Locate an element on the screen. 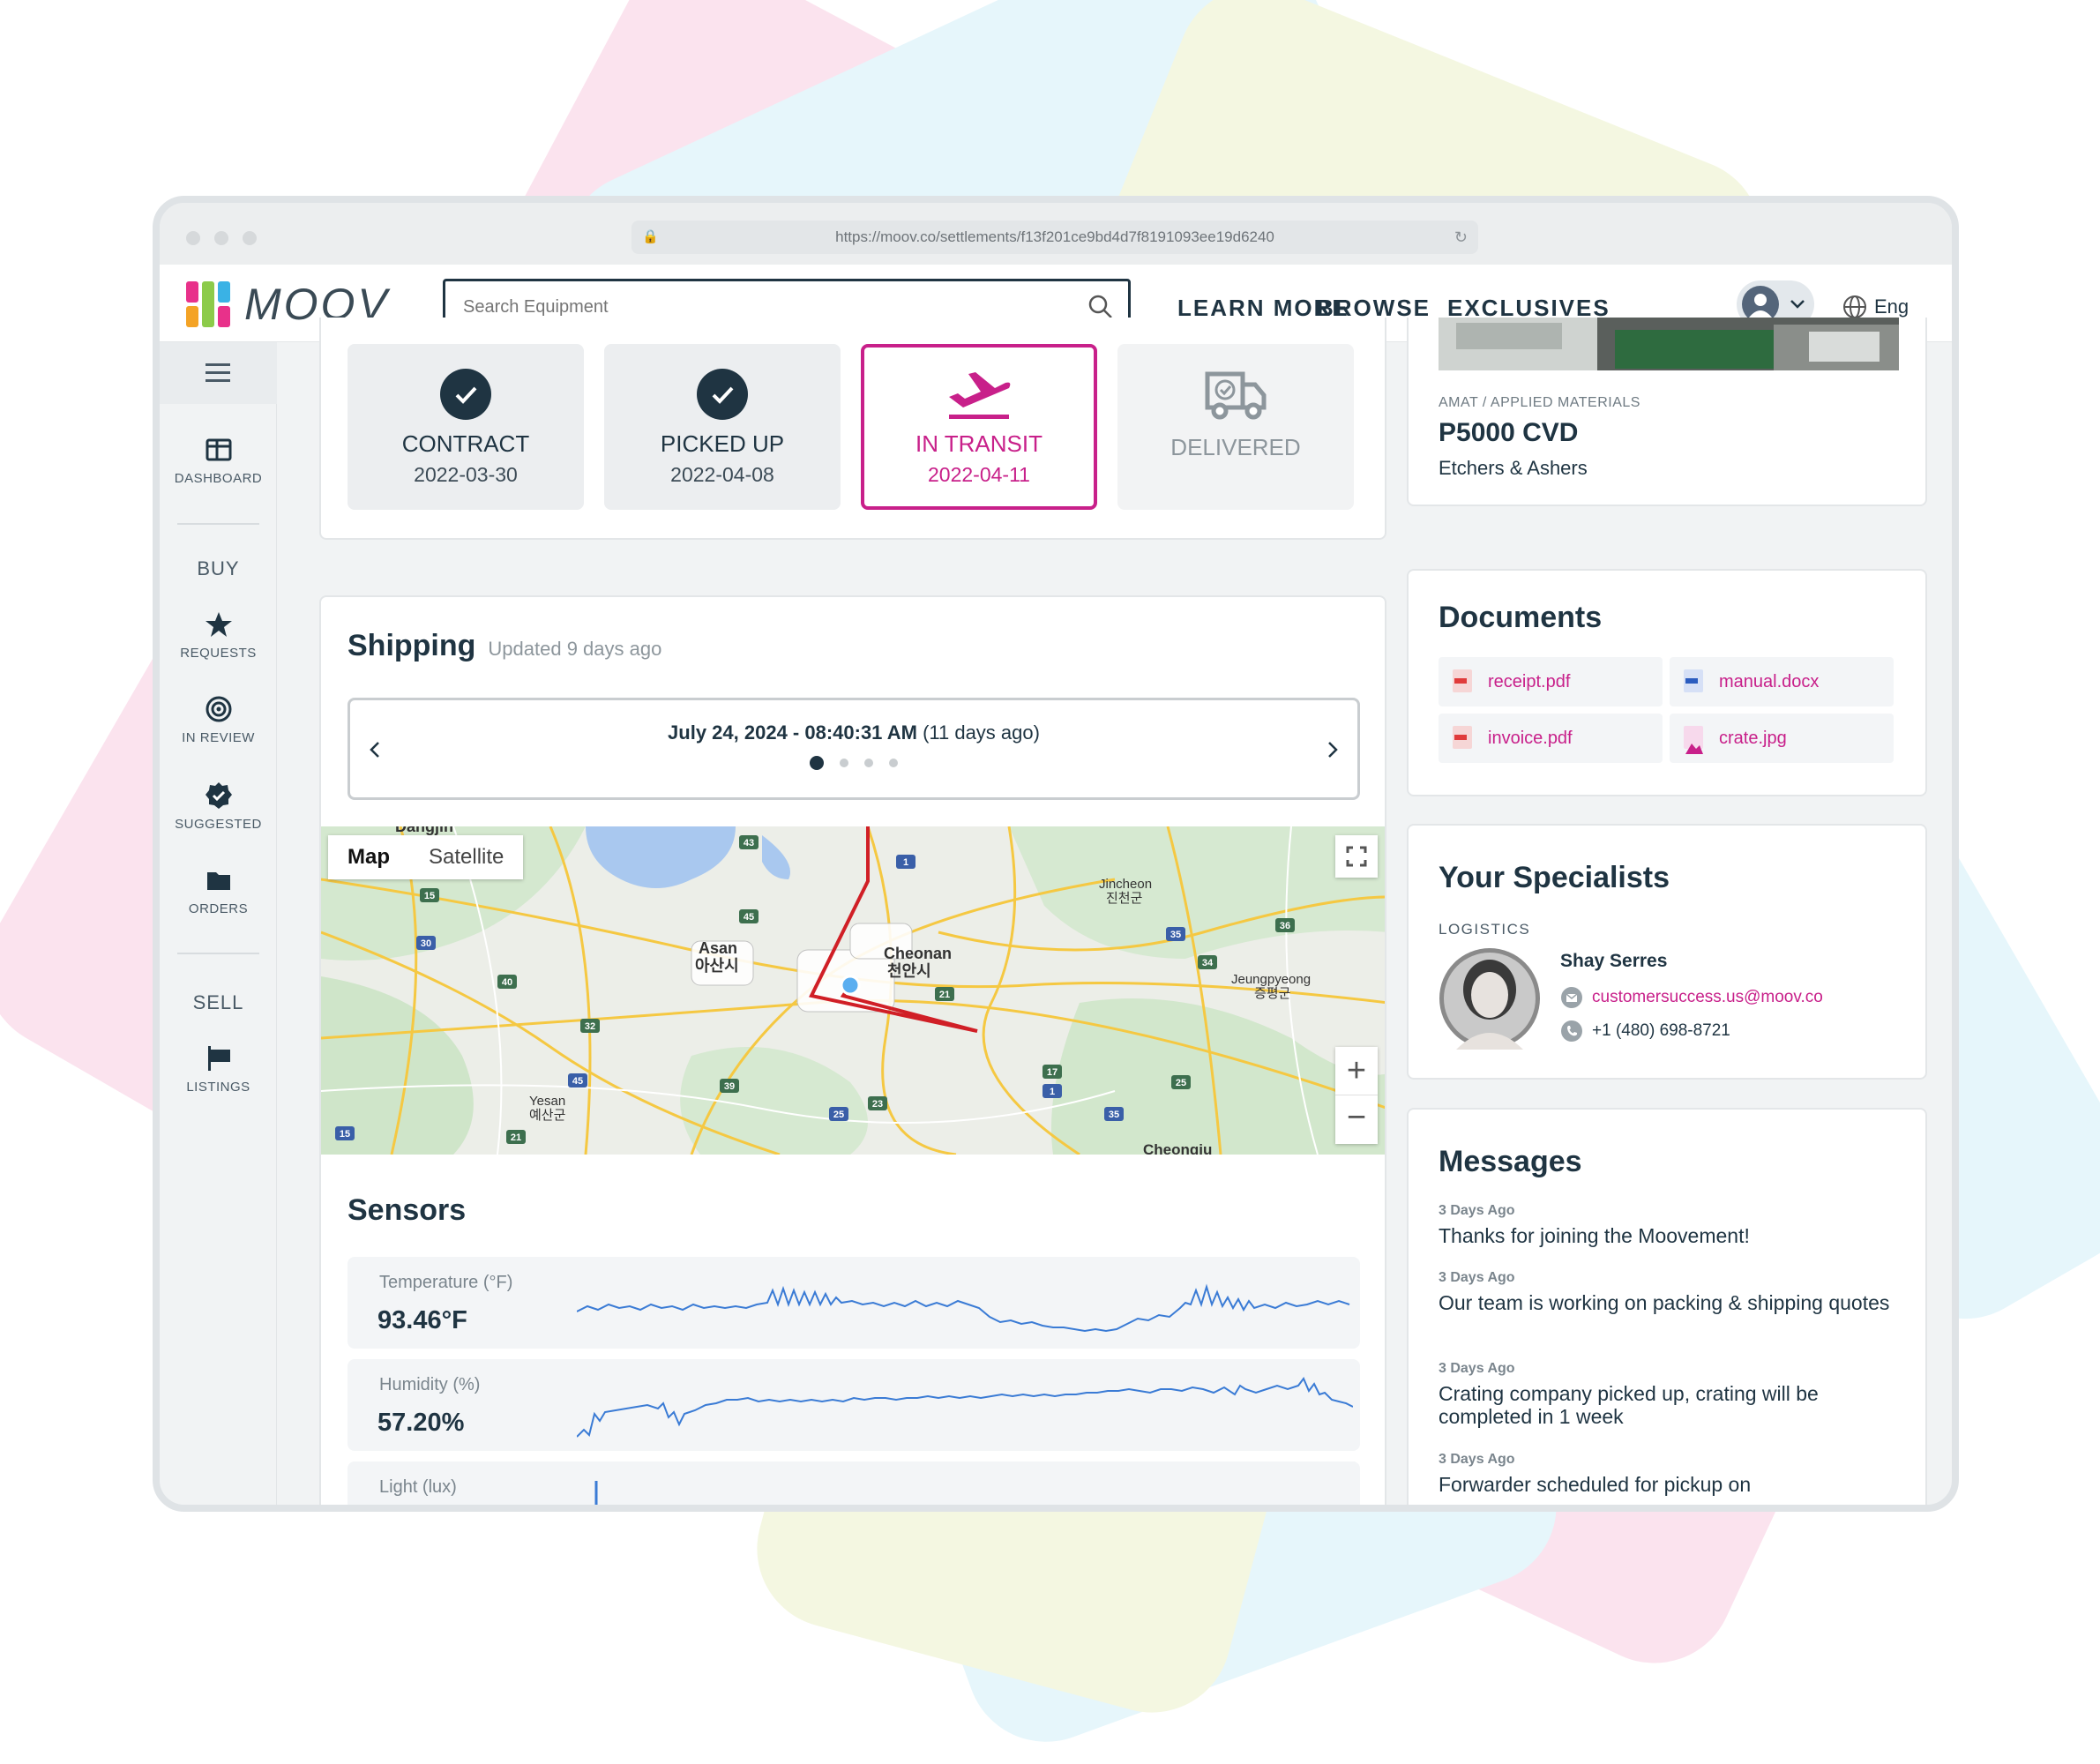 This screenshot has height=1764, width=2100. sidebar-item-orders: ORDERS is located at coordinates (219, 891).